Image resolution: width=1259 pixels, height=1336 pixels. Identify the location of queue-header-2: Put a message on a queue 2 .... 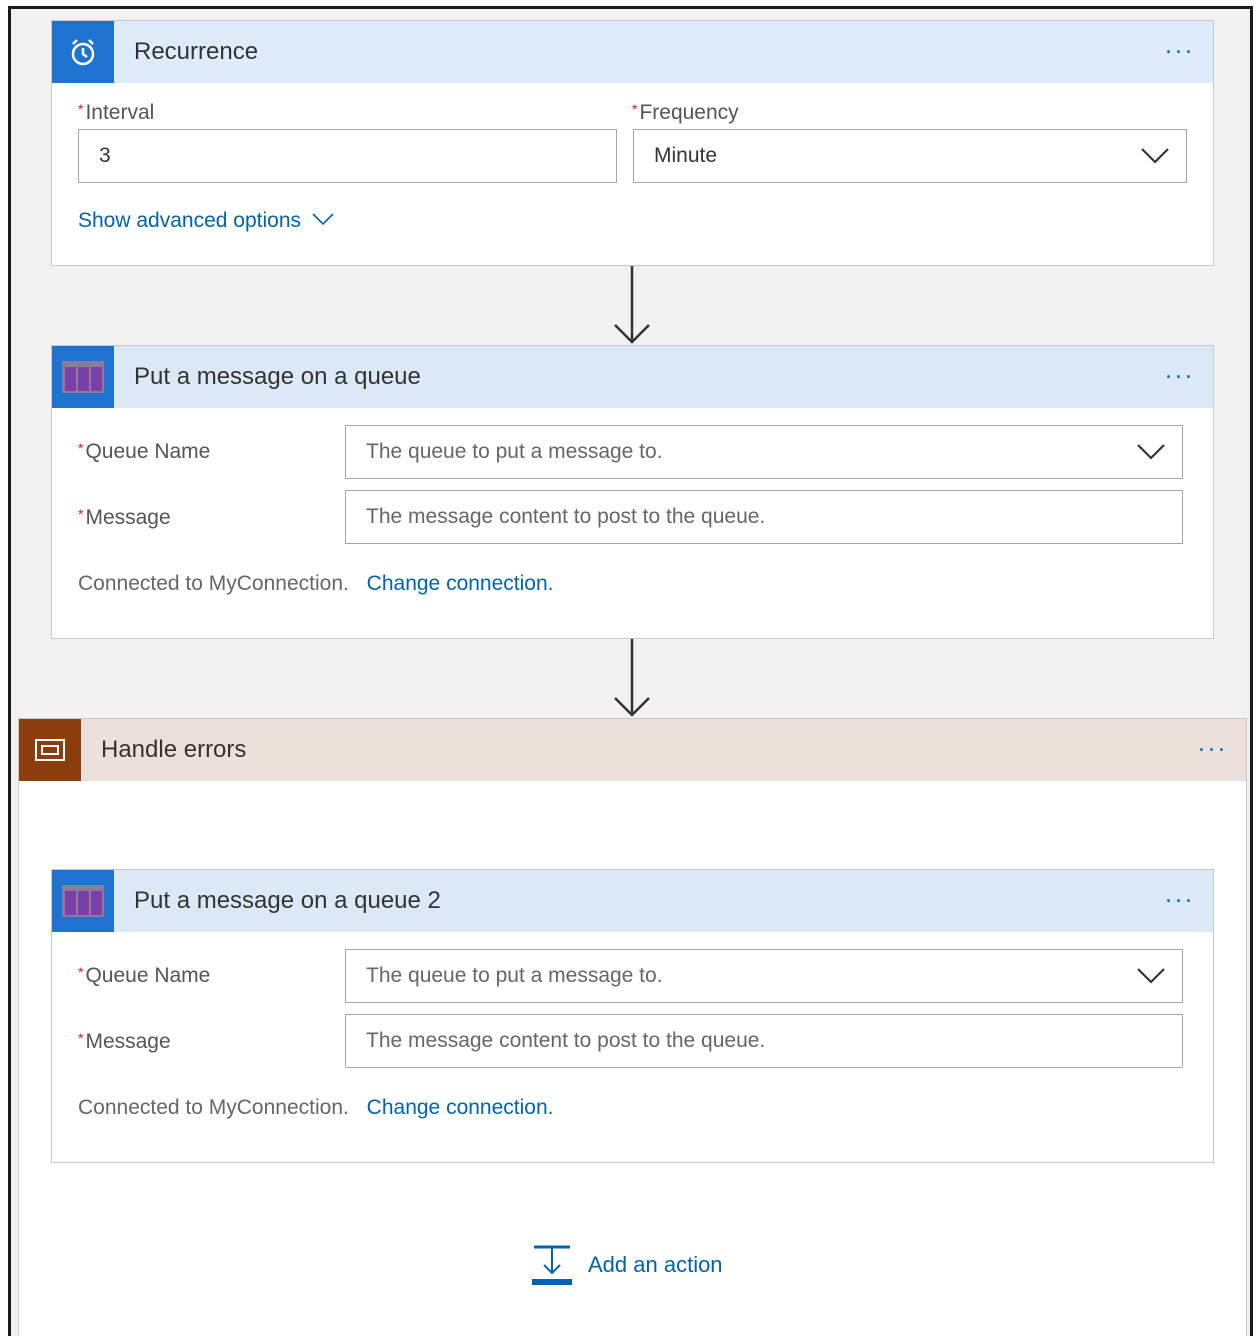
(632, 901).